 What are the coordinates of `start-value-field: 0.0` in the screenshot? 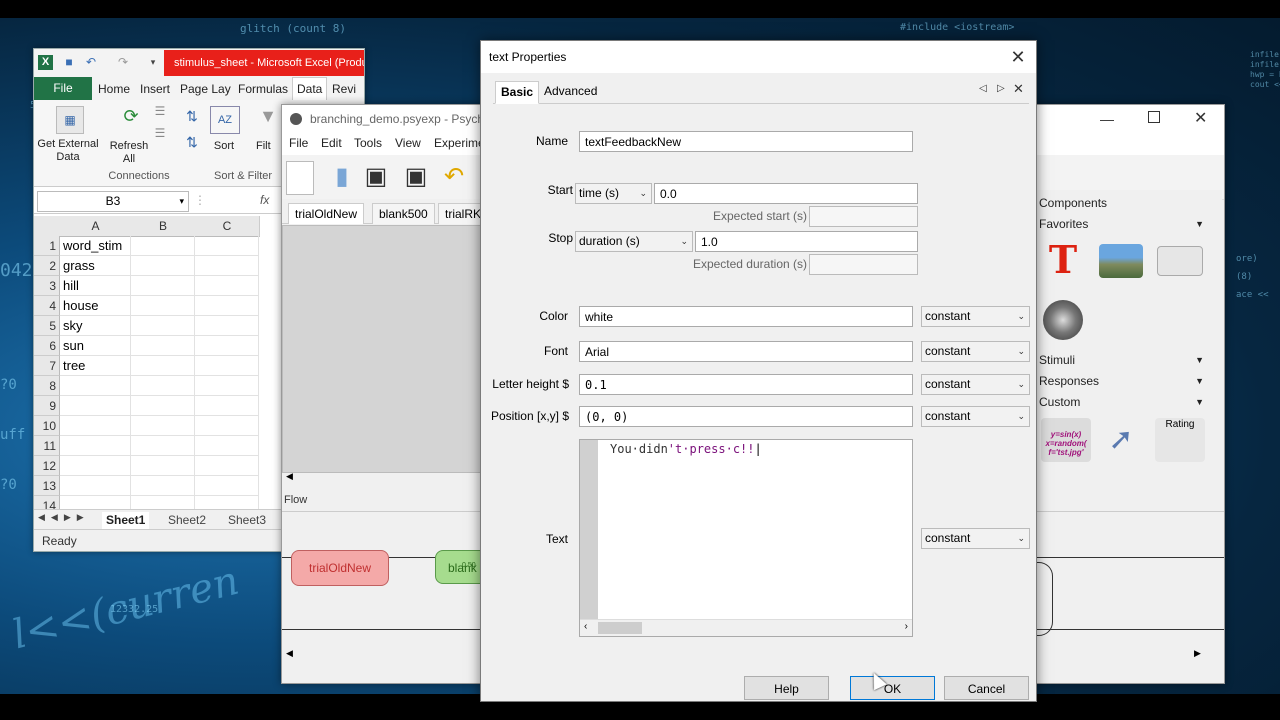 It's located at (786, 193).